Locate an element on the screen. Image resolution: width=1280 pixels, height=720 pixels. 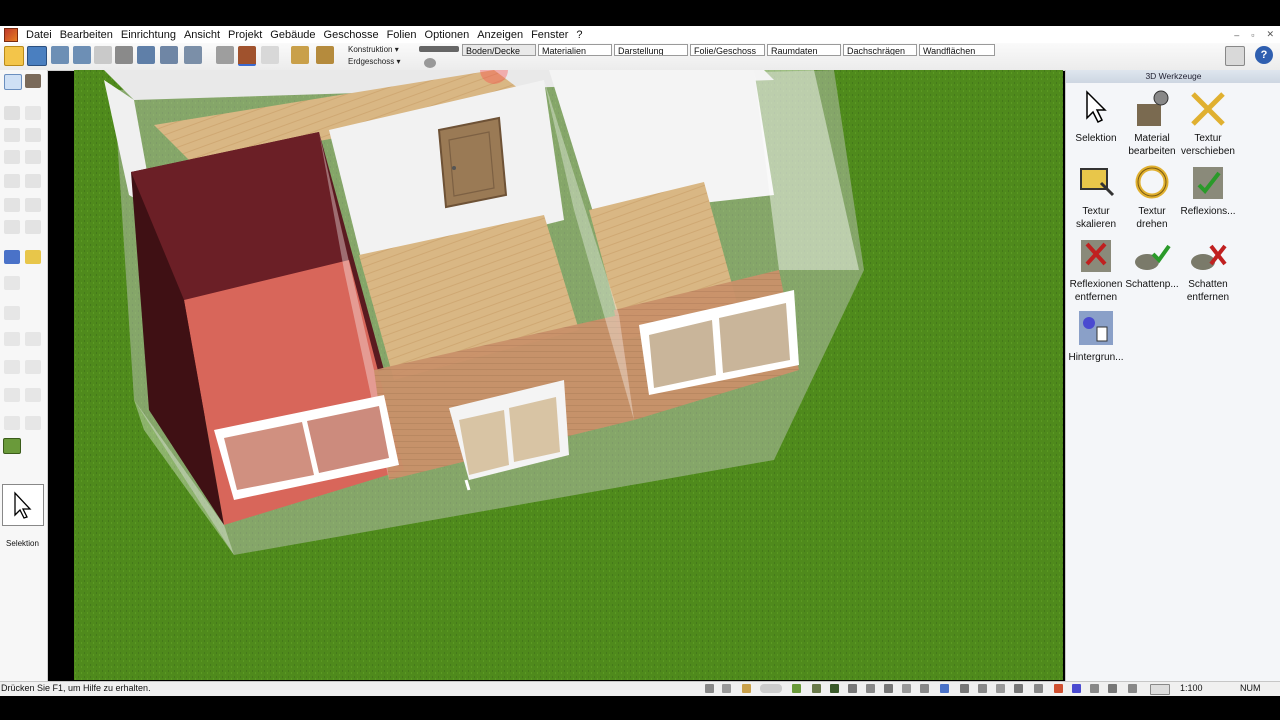
menu-datei: Datei is located at coordinates (39, 35).